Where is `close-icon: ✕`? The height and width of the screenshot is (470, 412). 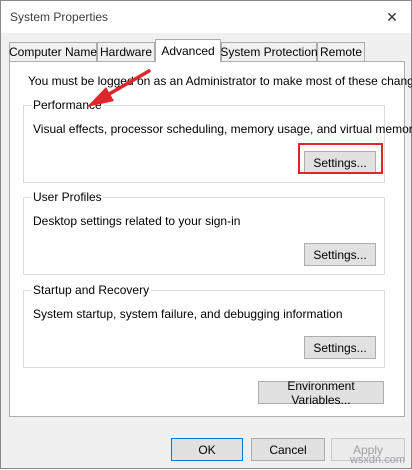 close-icon: ✕ is located at coordinates (392, 16).